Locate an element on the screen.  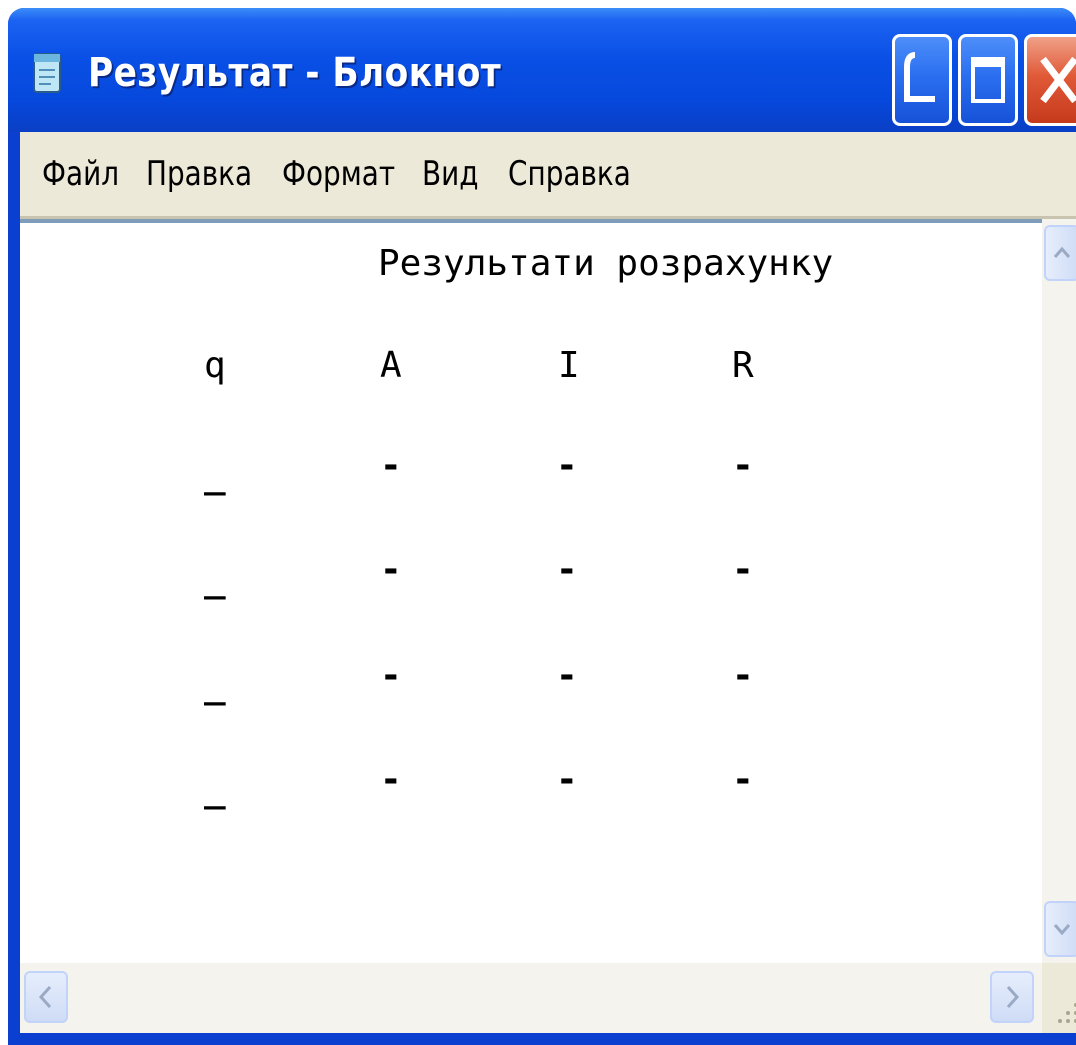
column-header-a: A is located at coordinates (391, 365).